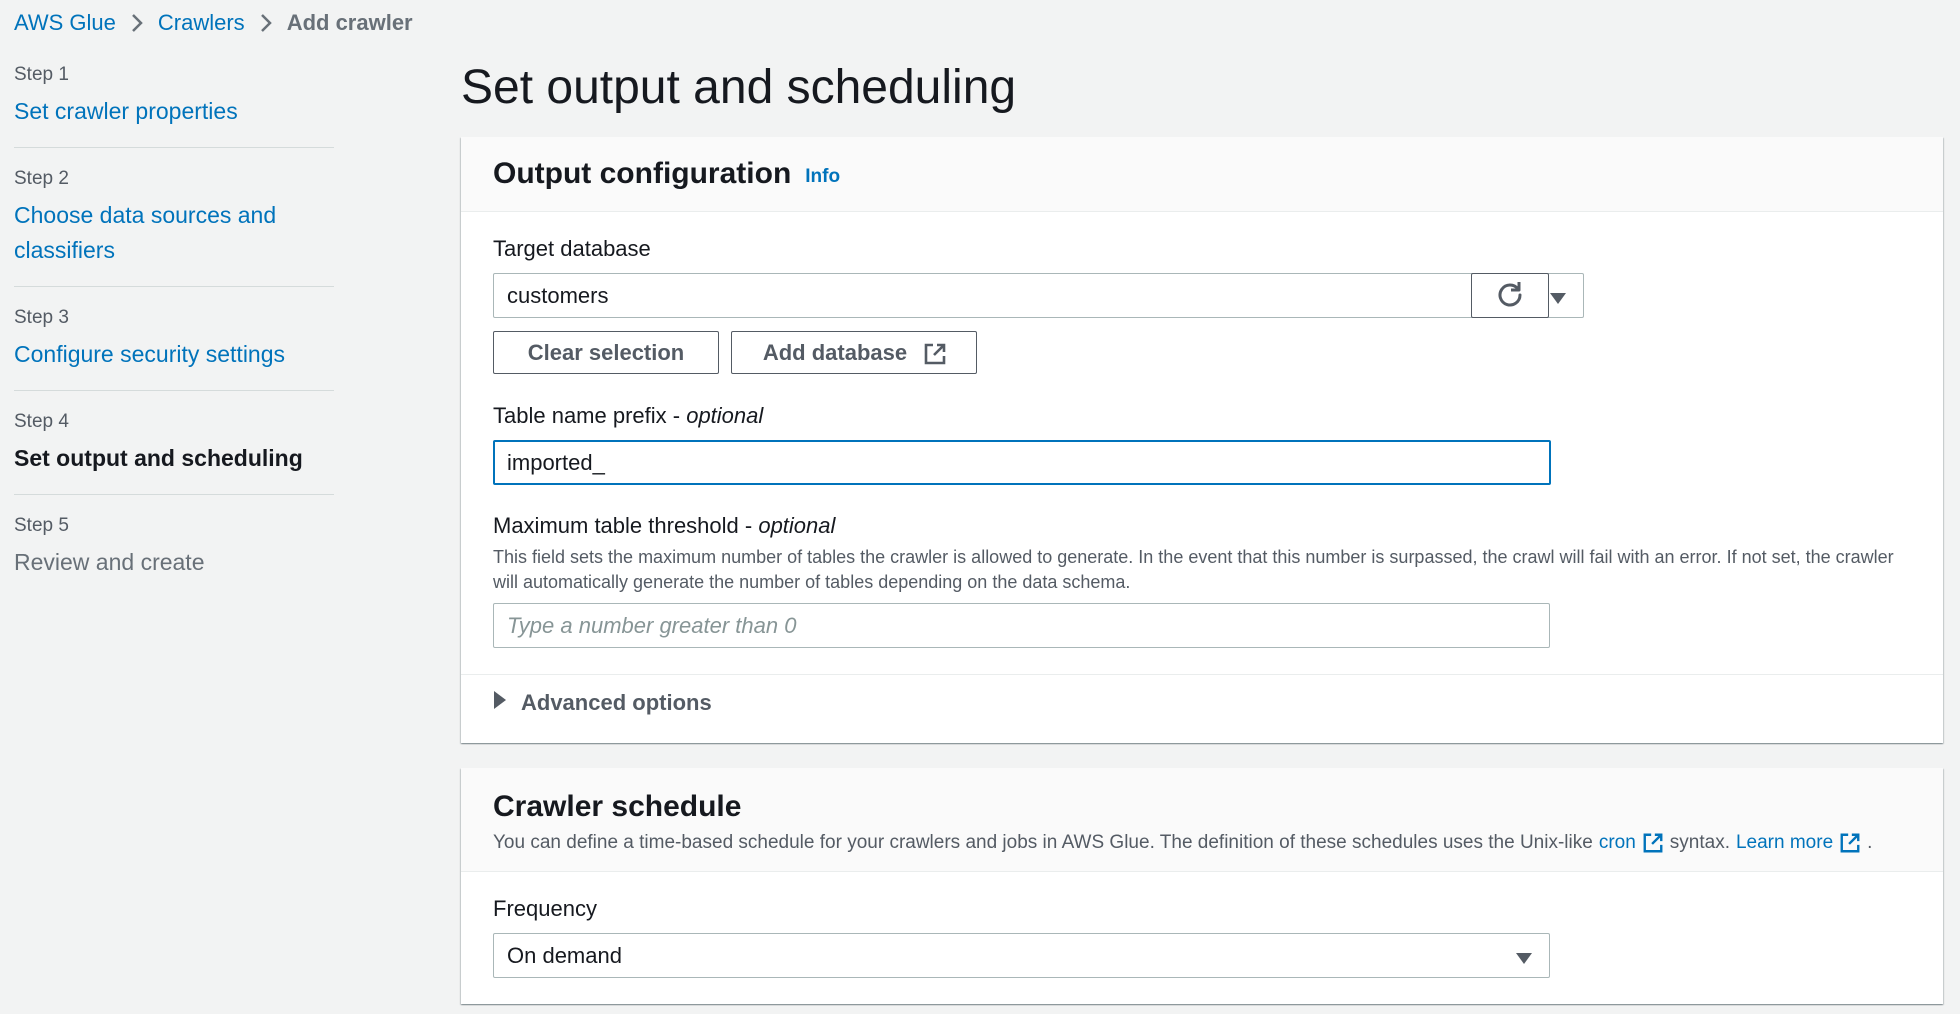 This screenshot has width=1960, height=1014. Describe the element at coordinates (1699, 842) in the screenshot. I see `schedule-desc-text: syntax.` at that location.